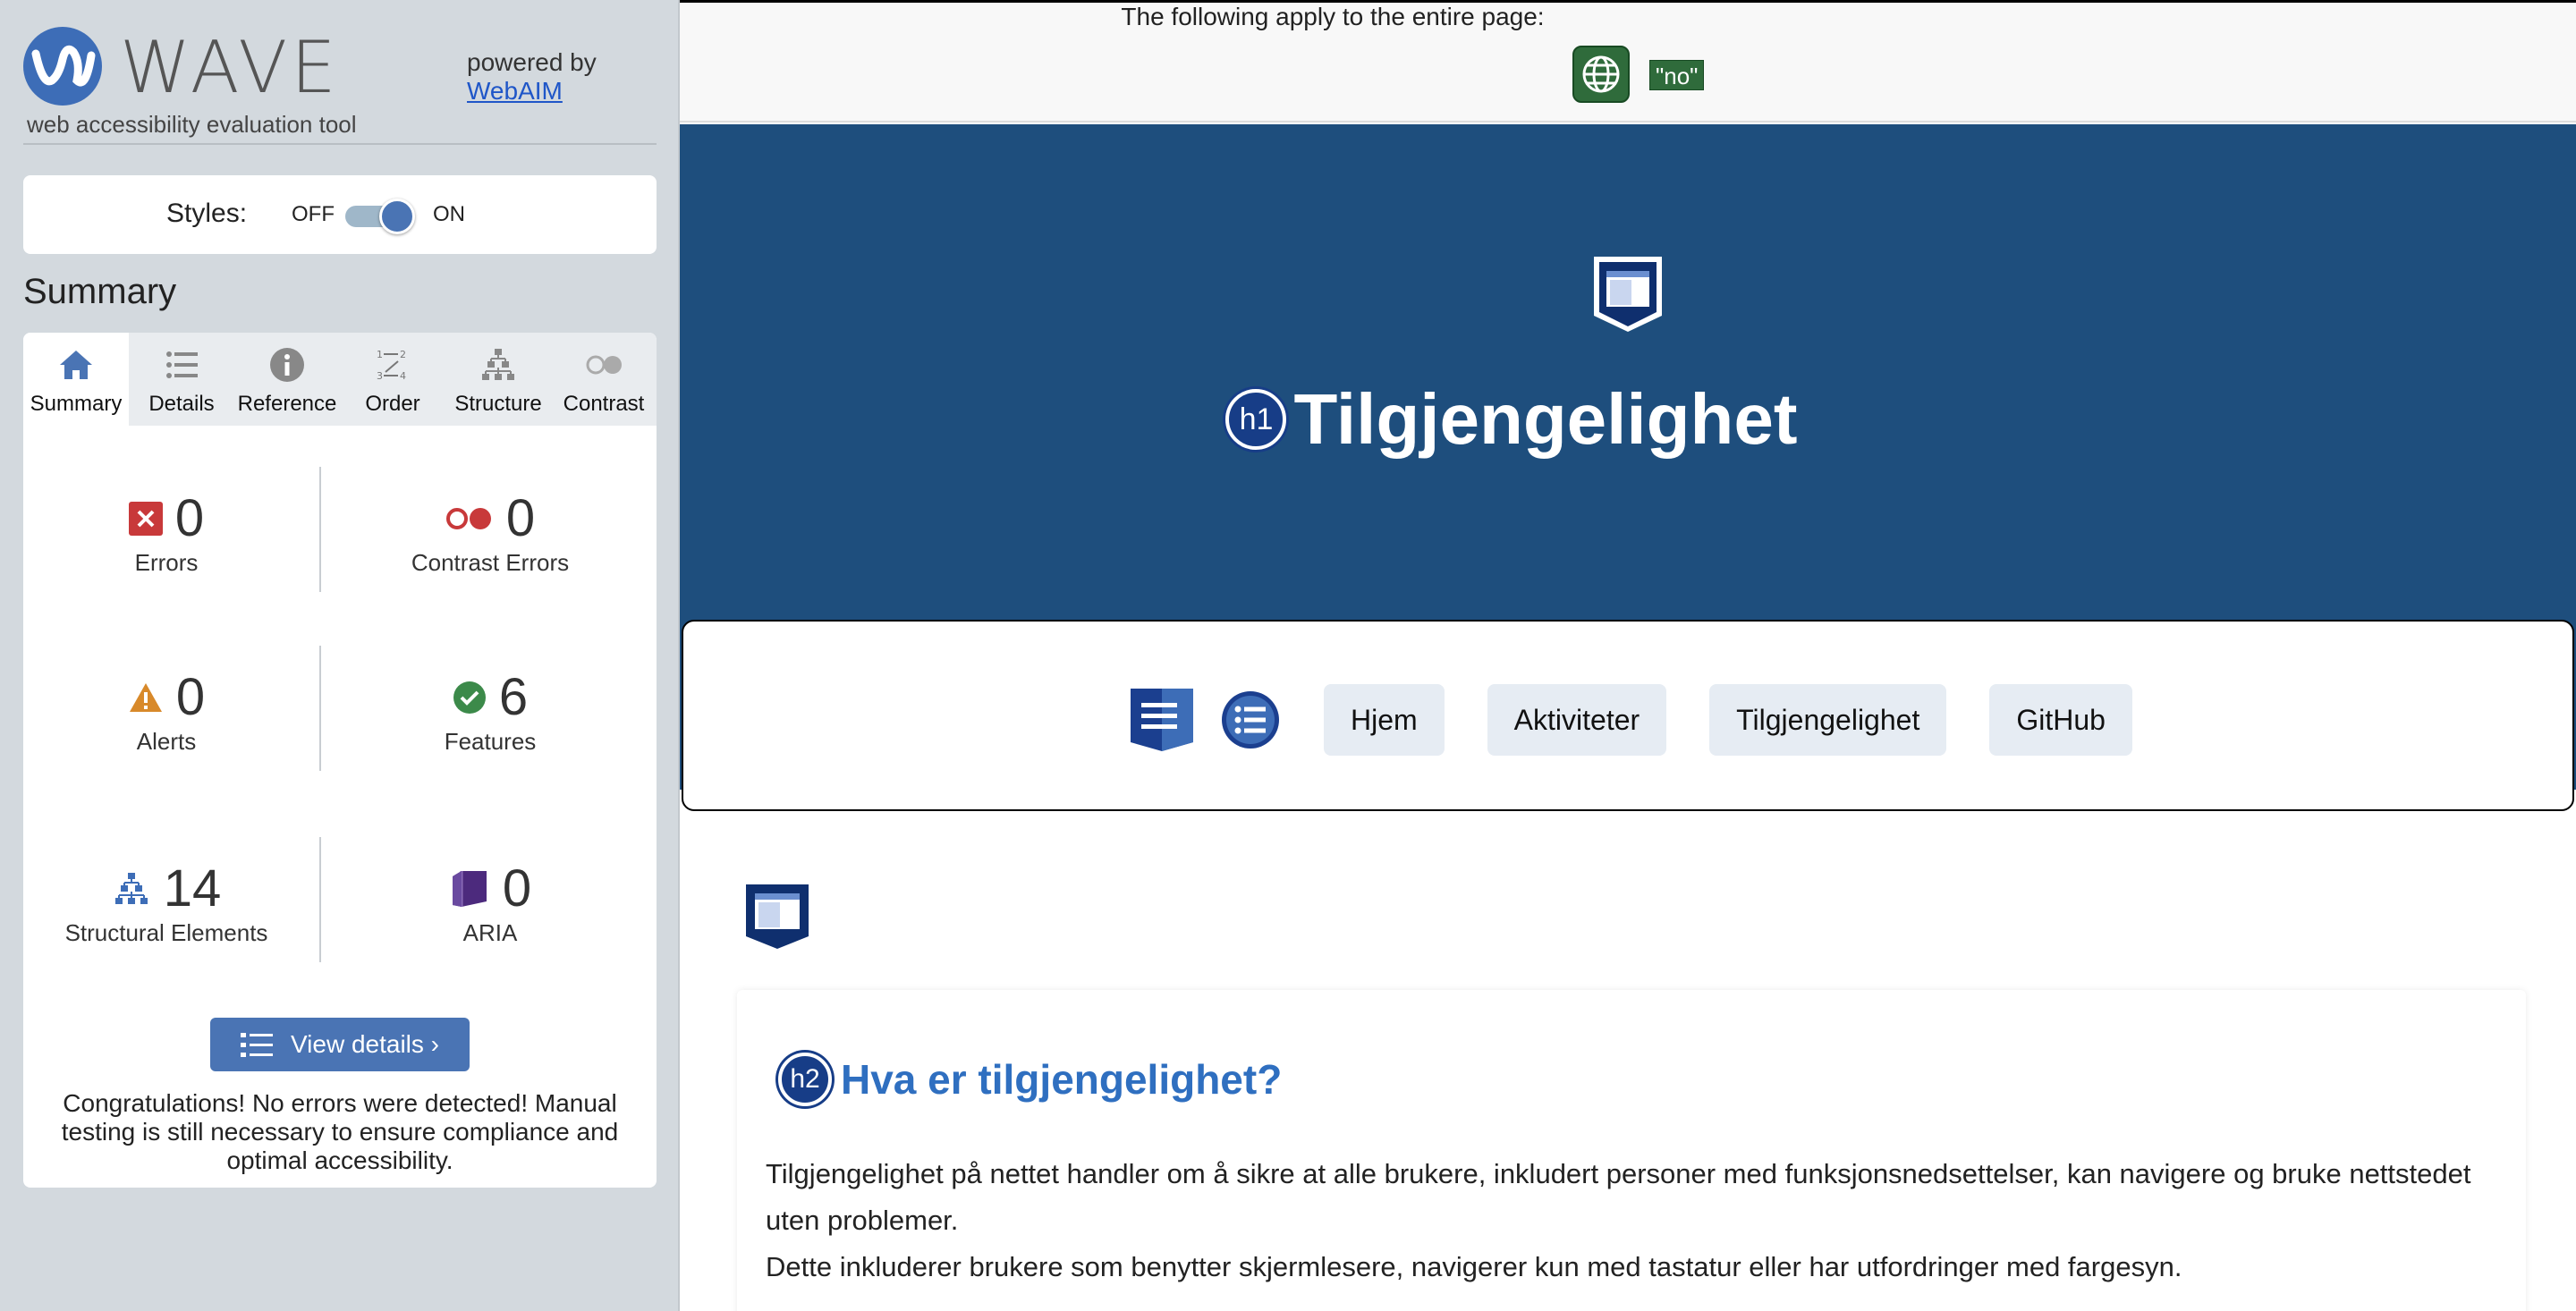 Image resolution: width=2576 pixels, height=1311 pixels. What do you see at coordinates (1828, 720) in the screenshot?
I see `nav-link-tilgjengelighet: Tilgjengelighet` at bounding box center [1828, 720].